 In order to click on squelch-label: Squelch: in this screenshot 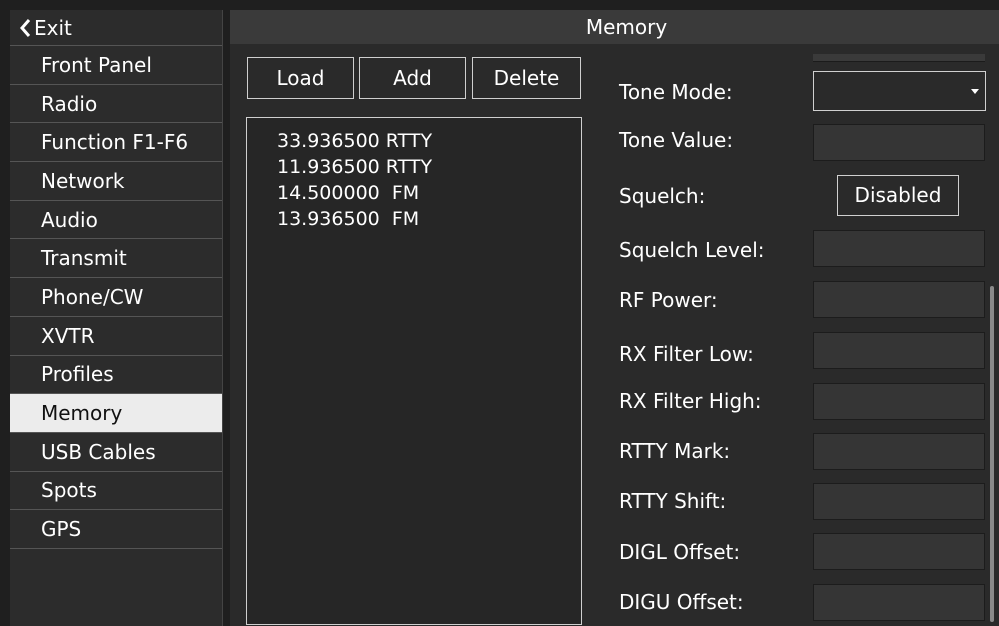, I will do `click(662, 196)`.